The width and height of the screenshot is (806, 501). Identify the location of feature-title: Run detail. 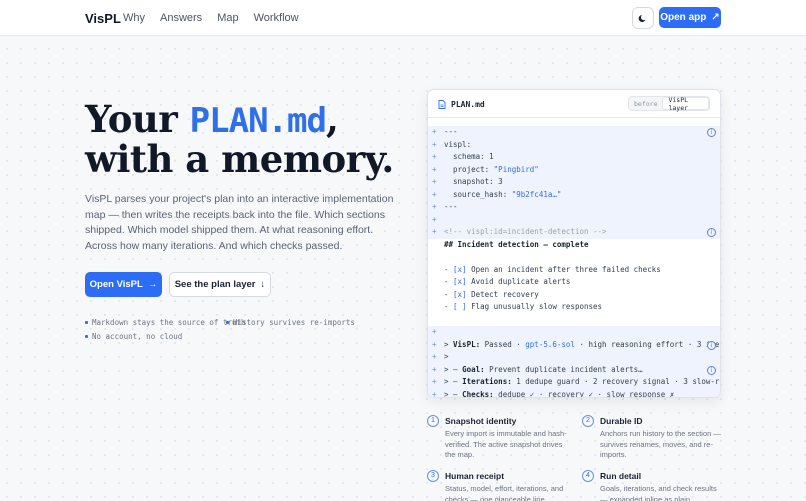
(621, 476).